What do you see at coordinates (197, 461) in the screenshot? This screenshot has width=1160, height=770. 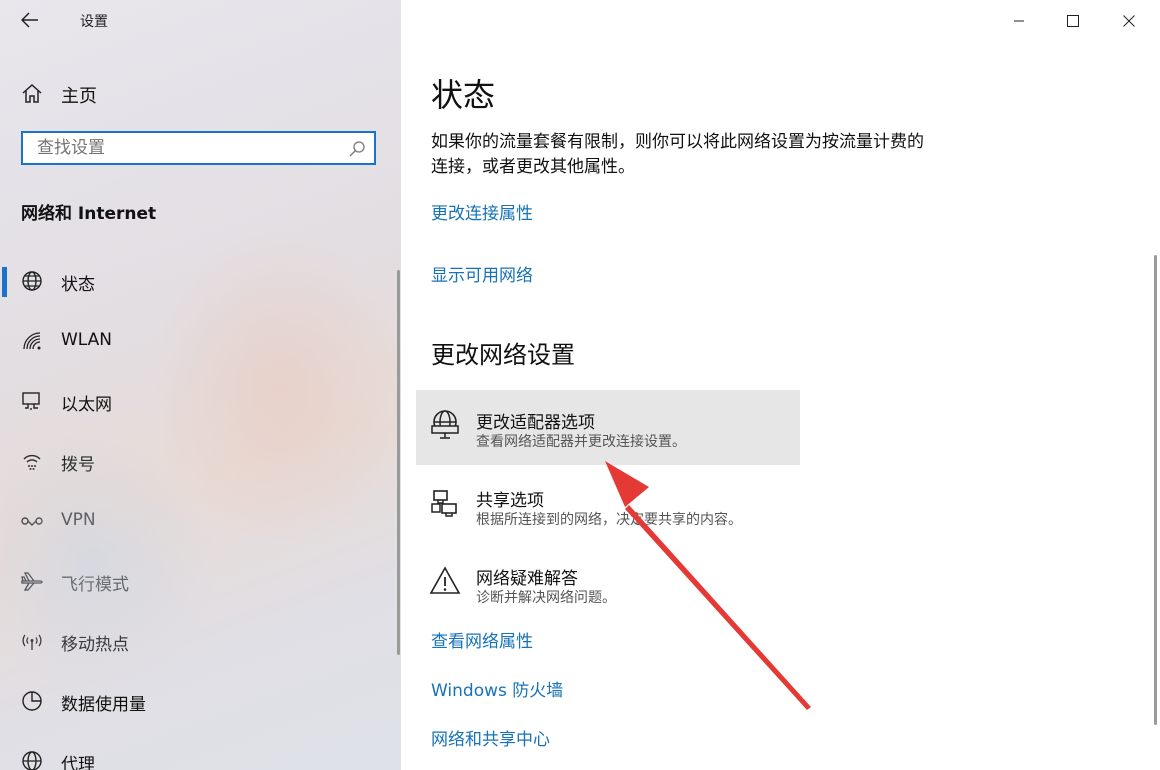 I see `sidebar-item-dialup: 拨号` at bounding box center [197, 461].